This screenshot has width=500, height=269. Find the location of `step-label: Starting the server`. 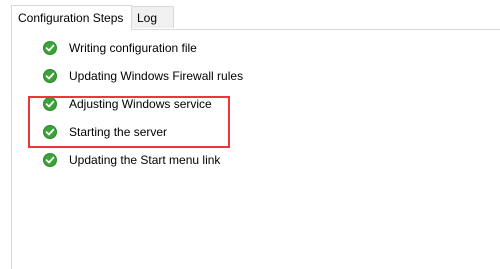

step-label: Starting the server is located at coordinates (118, 132).